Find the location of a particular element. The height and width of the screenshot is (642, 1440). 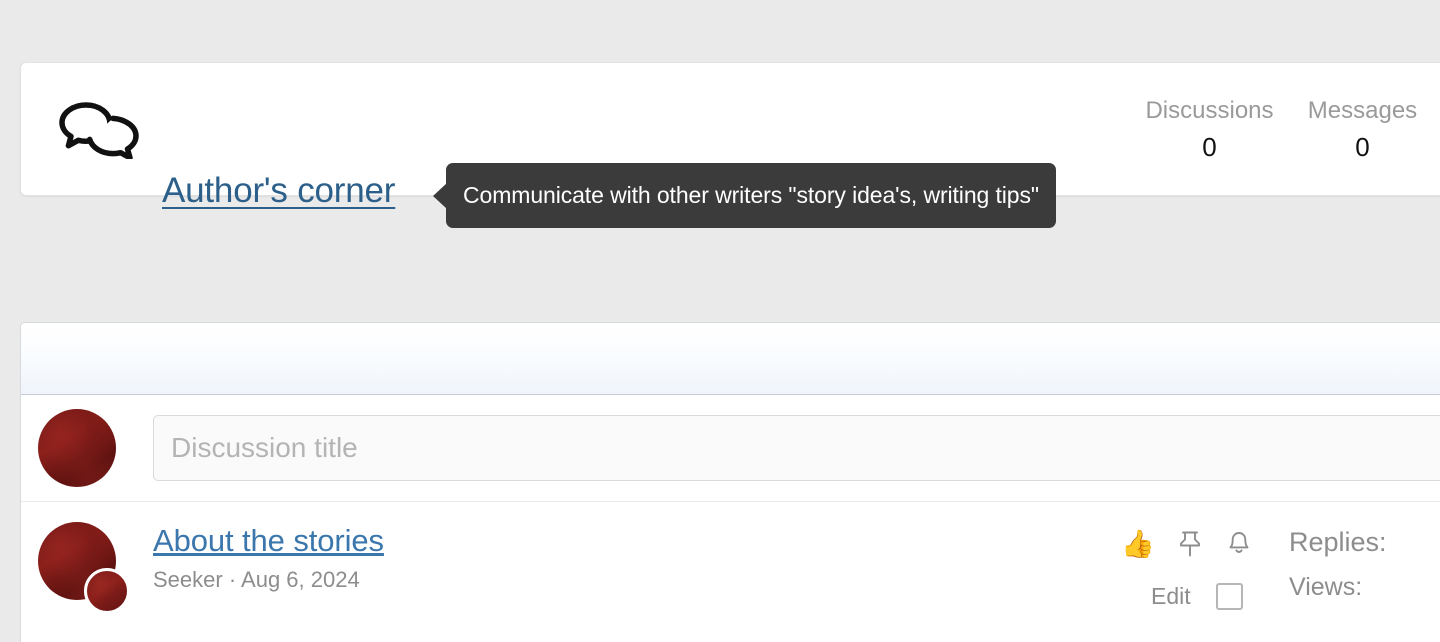

replies-label: Replies: is located at coordinates (1338, 542).